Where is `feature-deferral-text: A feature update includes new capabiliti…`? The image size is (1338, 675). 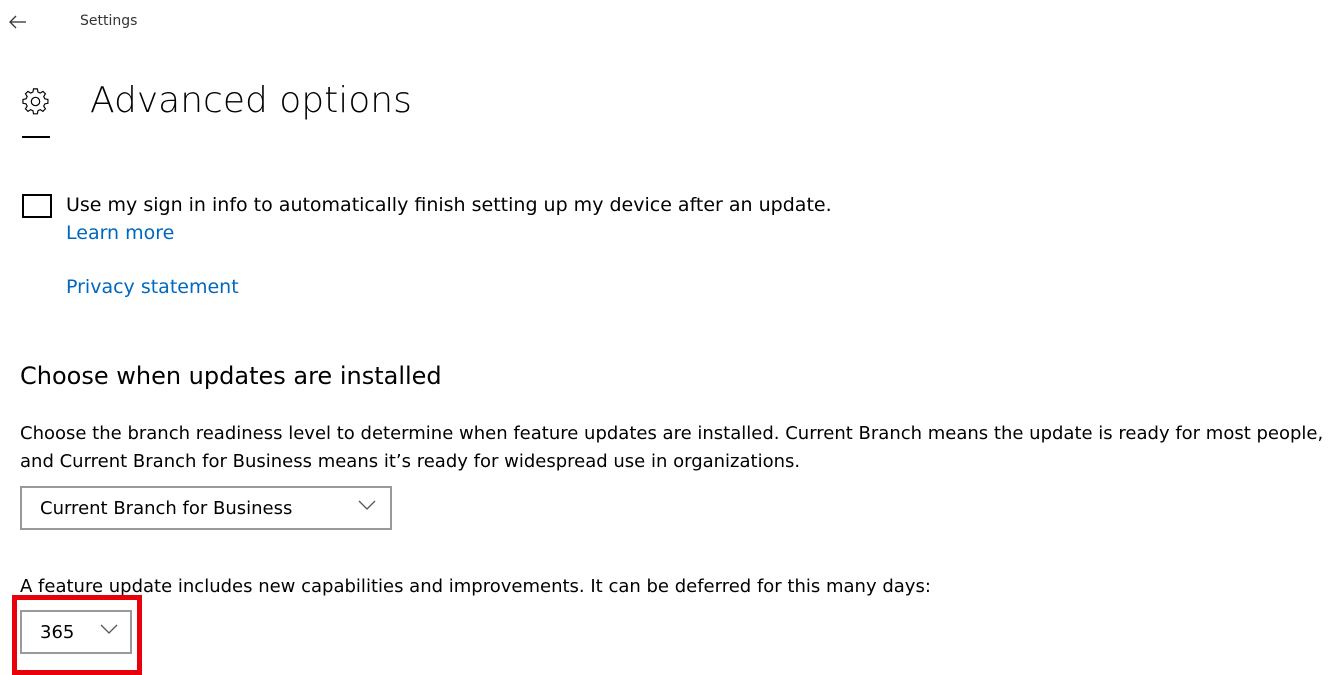
feature-deferral-text: A feature update includes new capabiliti… is located at coordinates (475, 586).